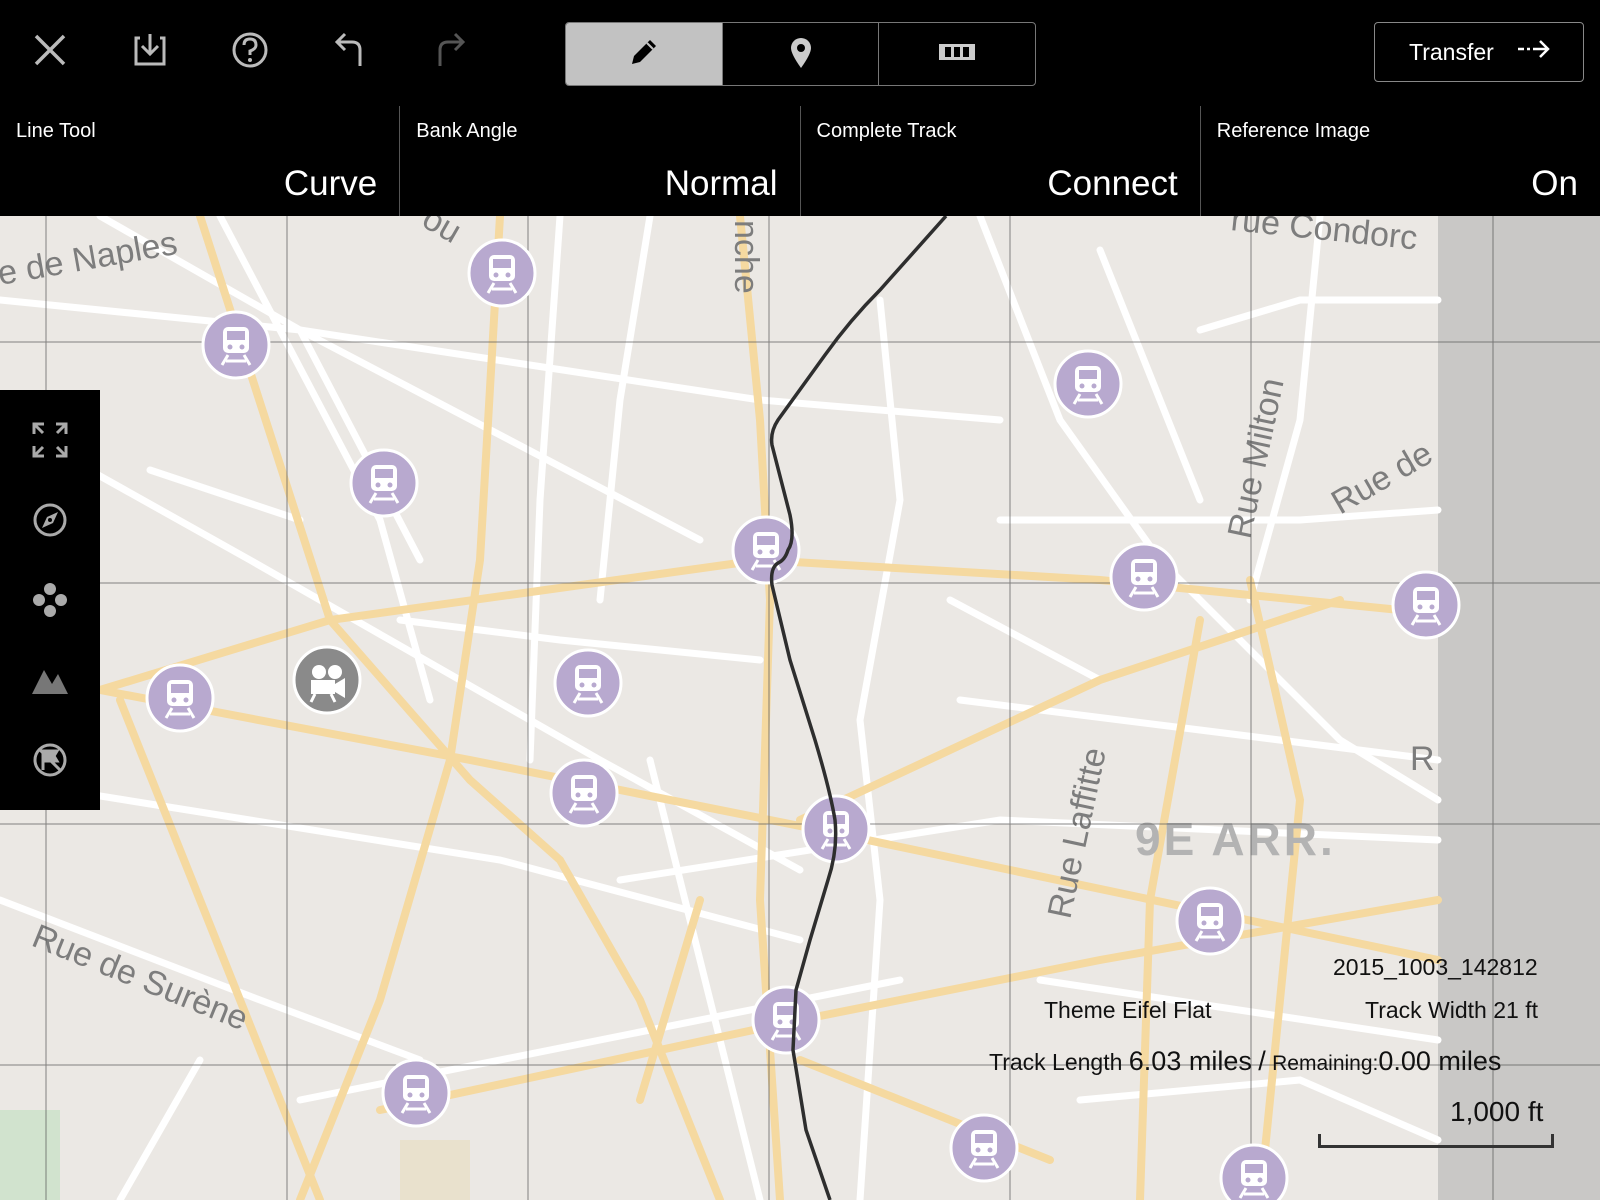  What do you see at coordinates (56, 131) in the screenshot?
I see `setting-label: Line Tool` at bounding box center [56, 131].